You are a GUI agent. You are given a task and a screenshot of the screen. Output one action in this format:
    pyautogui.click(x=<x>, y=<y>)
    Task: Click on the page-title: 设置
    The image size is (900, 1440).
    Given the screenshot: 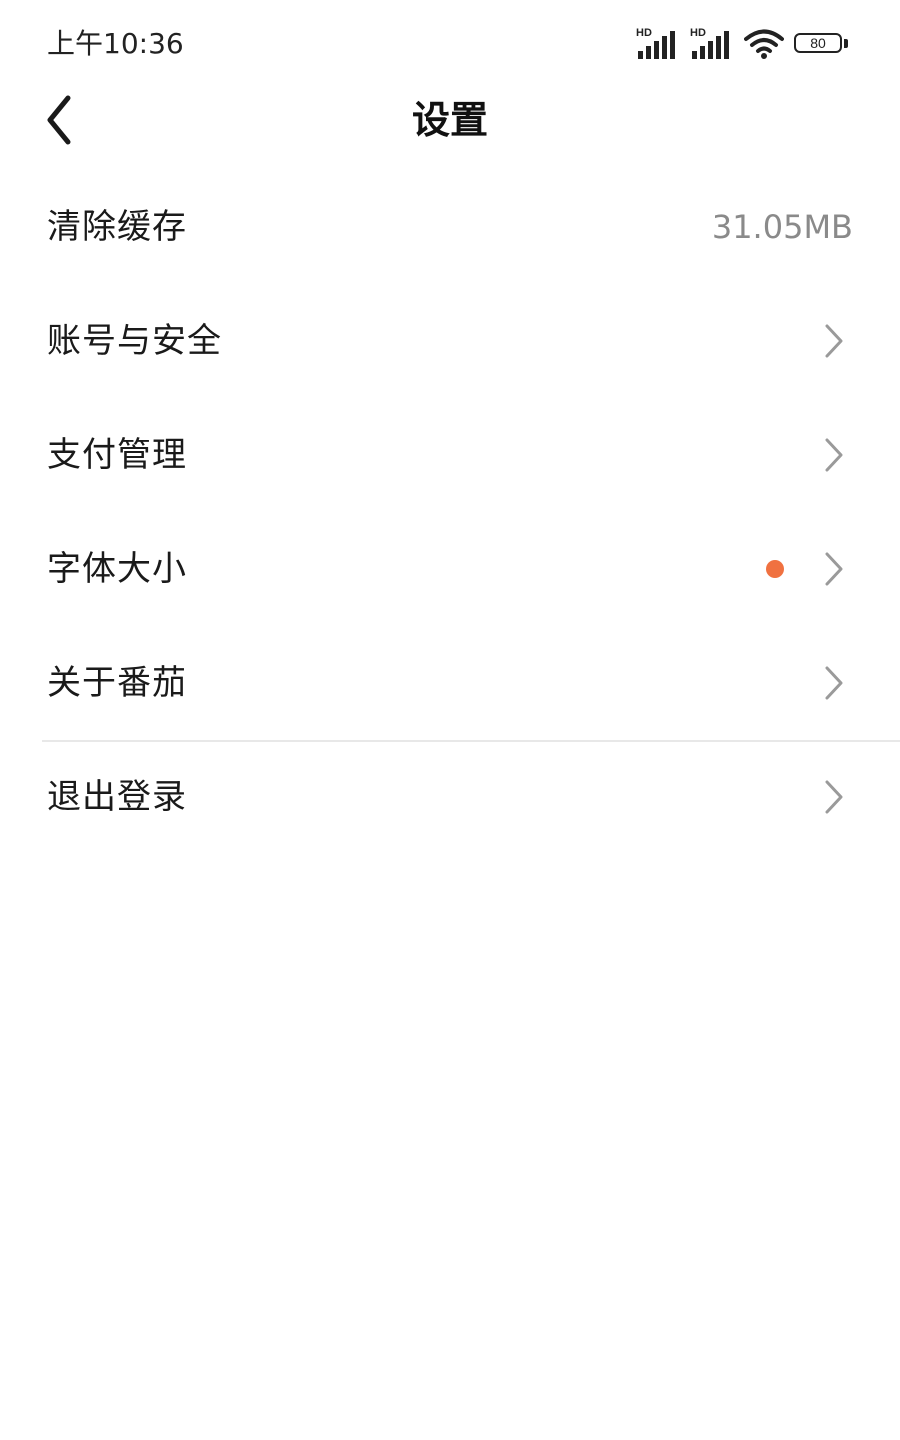 What is the action you would take?
    pyautogui.click(x=449, y=120)
    